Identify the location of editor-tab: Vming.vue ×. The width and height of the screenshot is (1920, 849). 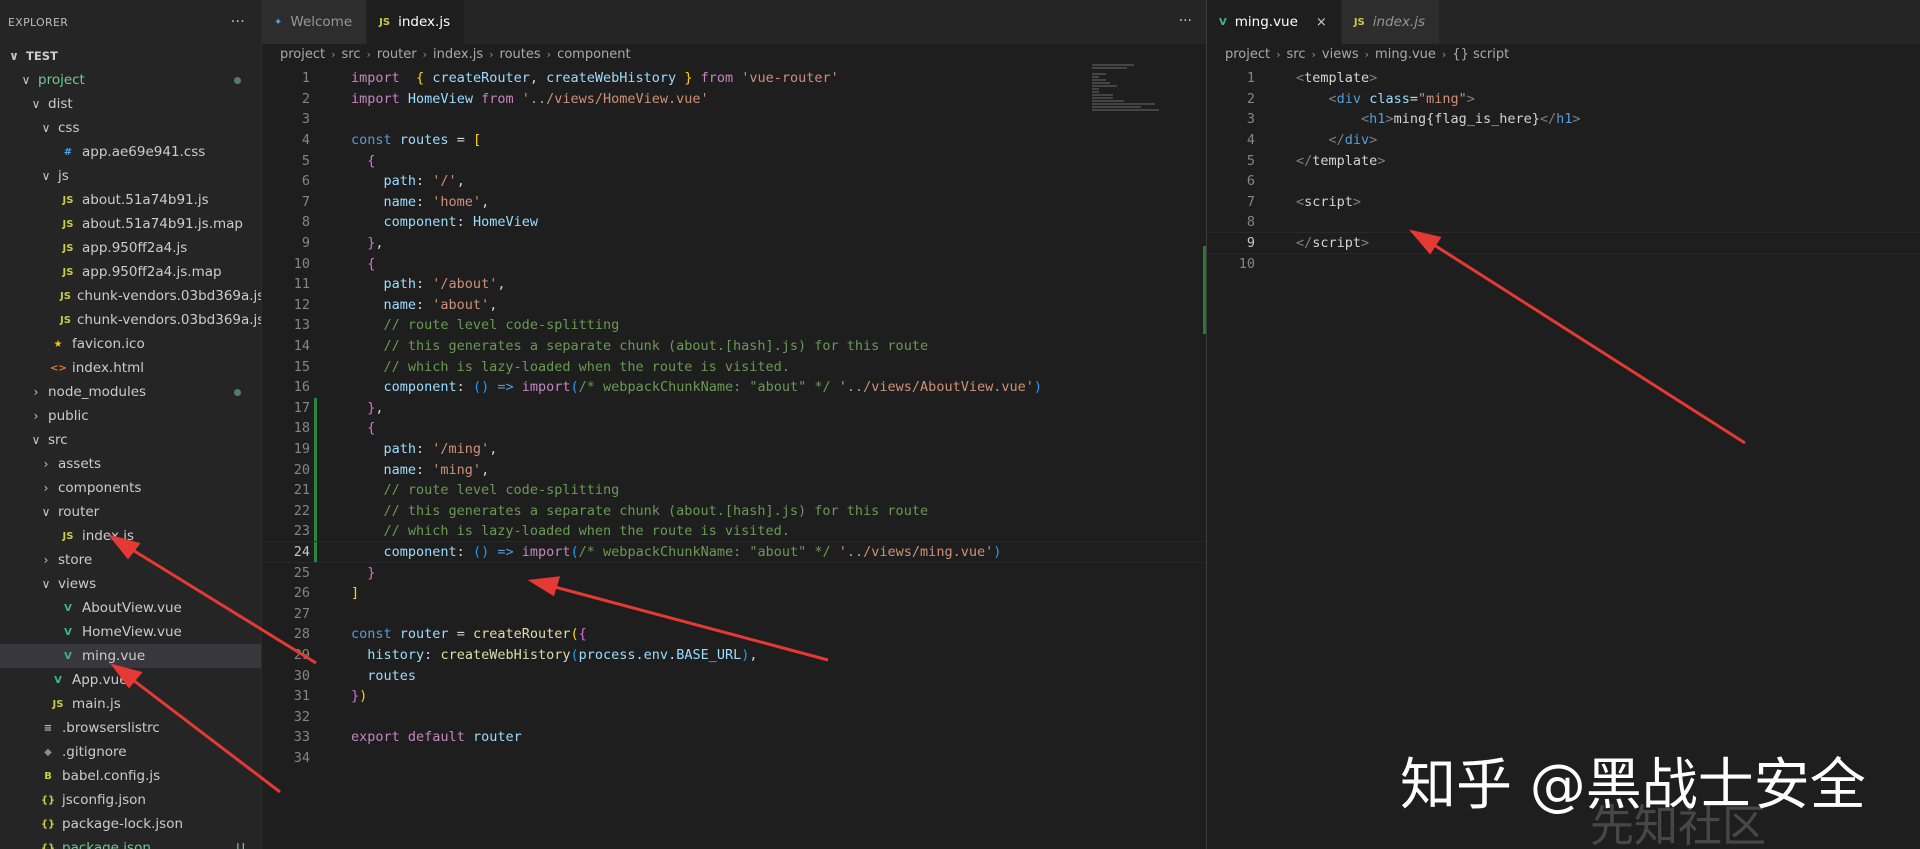
(1274, 22).